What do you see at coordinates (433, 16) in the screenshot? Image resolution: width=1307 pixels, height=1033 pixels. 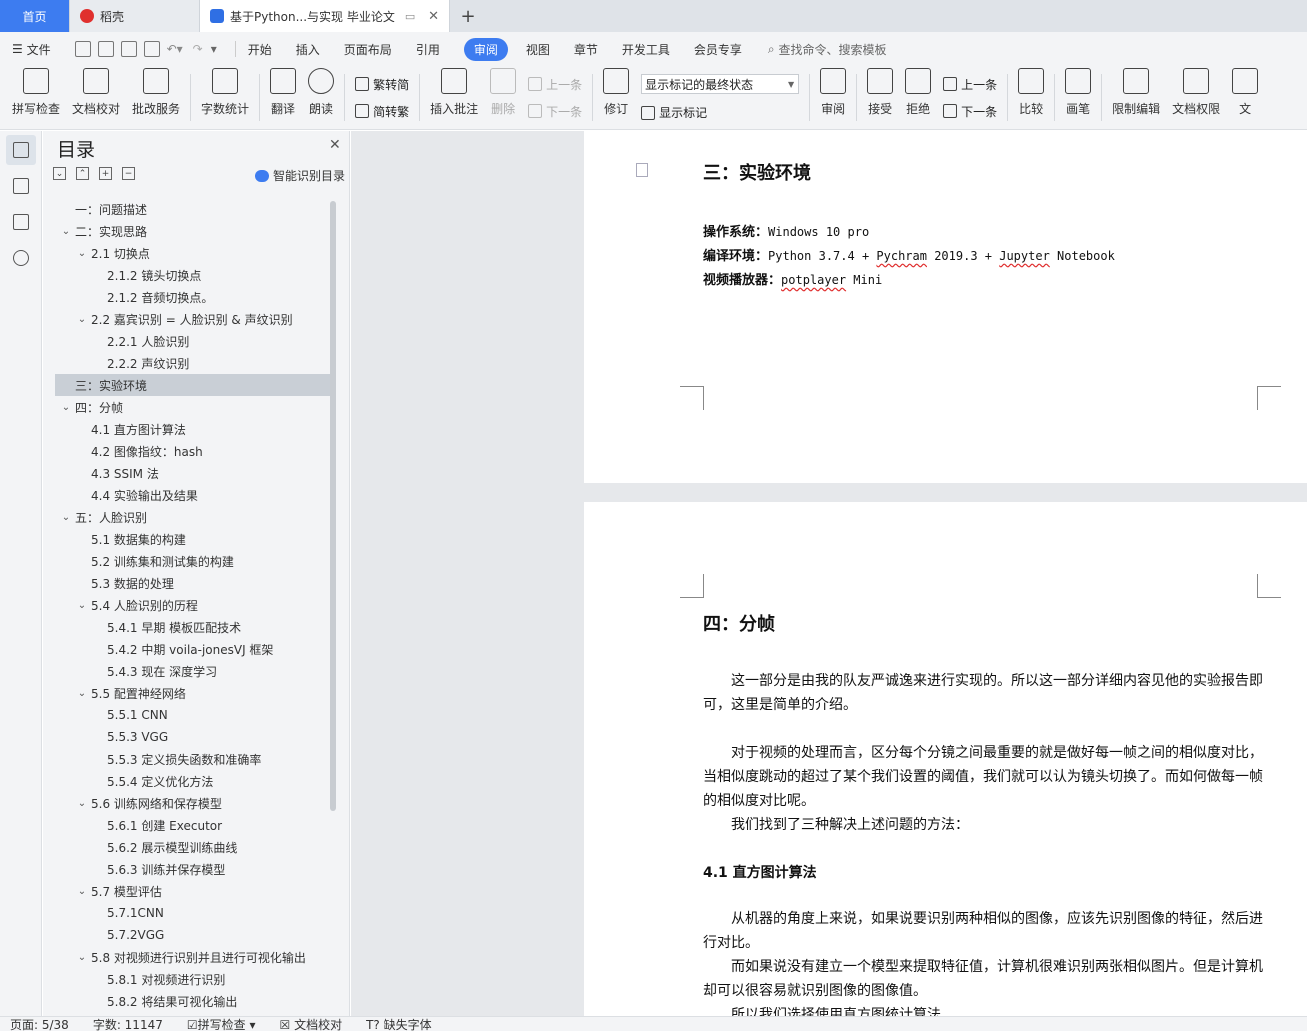 I see `tab-close-icon: ✕` at bounding box center [433, 16].